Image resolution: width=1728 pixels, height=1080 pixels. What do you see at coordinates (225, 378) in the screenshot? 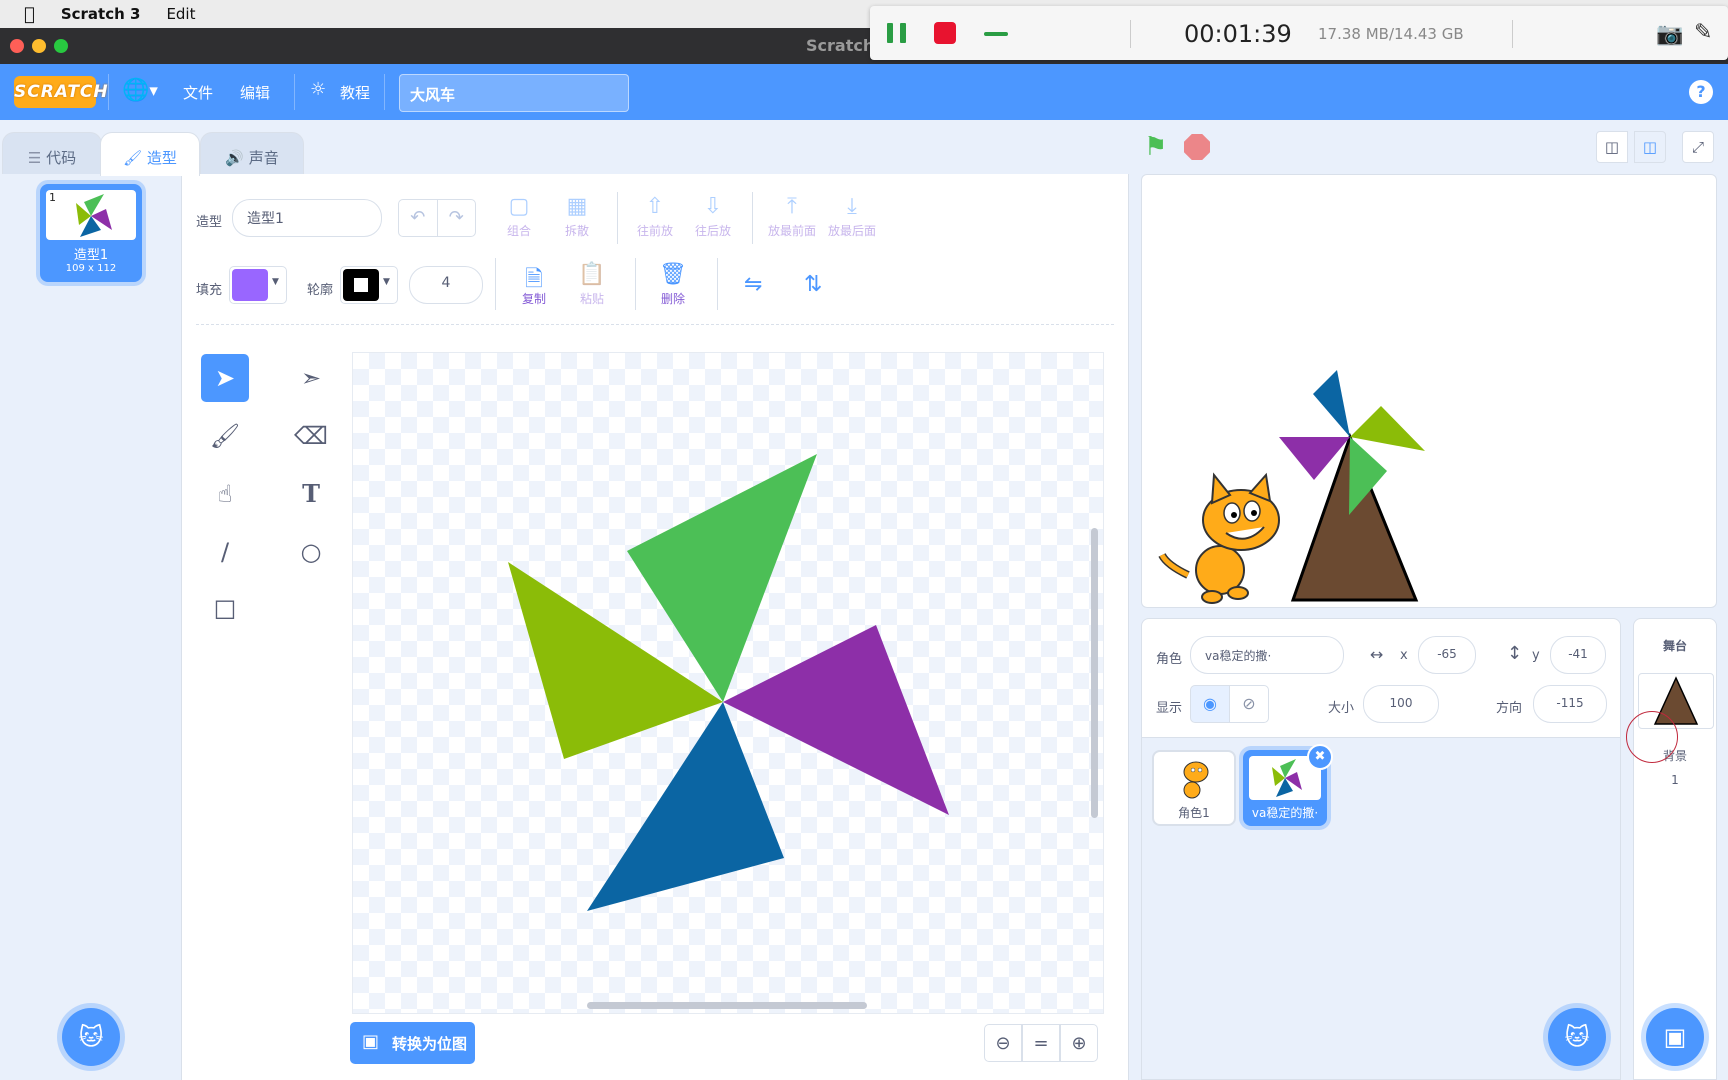
I see `select-tool-icon: ➤` at bounding box center [225, 378].